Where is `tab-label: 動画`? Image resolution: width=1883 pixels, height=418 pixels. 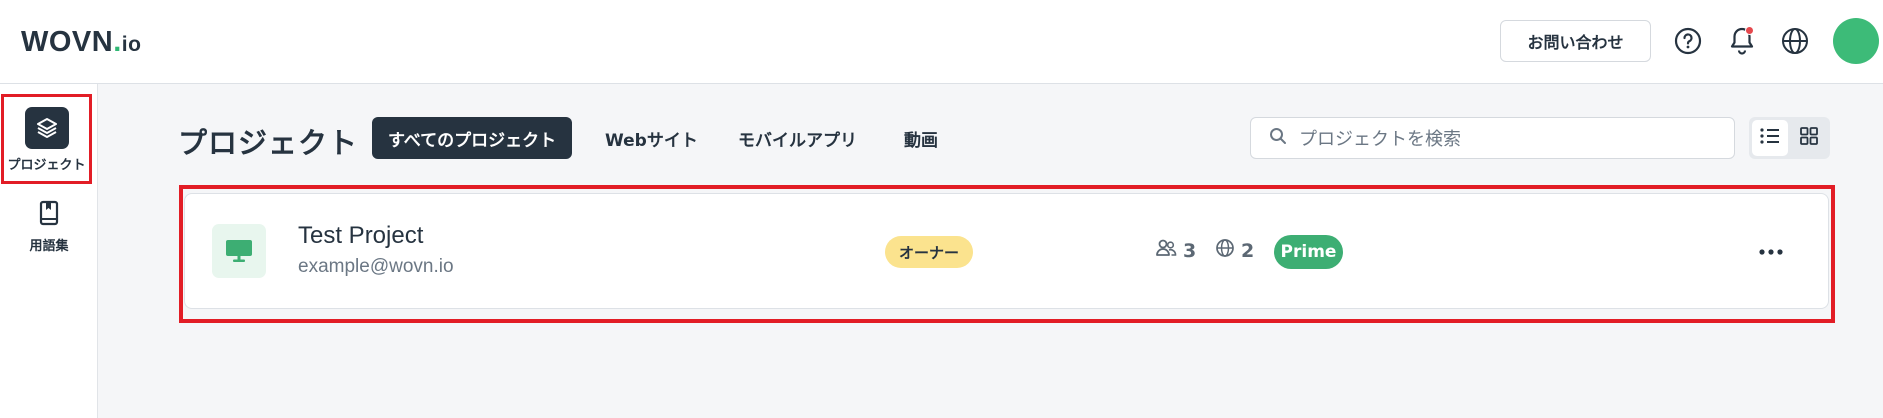 tab-label: 動画 is located at coordinates (921, 140).